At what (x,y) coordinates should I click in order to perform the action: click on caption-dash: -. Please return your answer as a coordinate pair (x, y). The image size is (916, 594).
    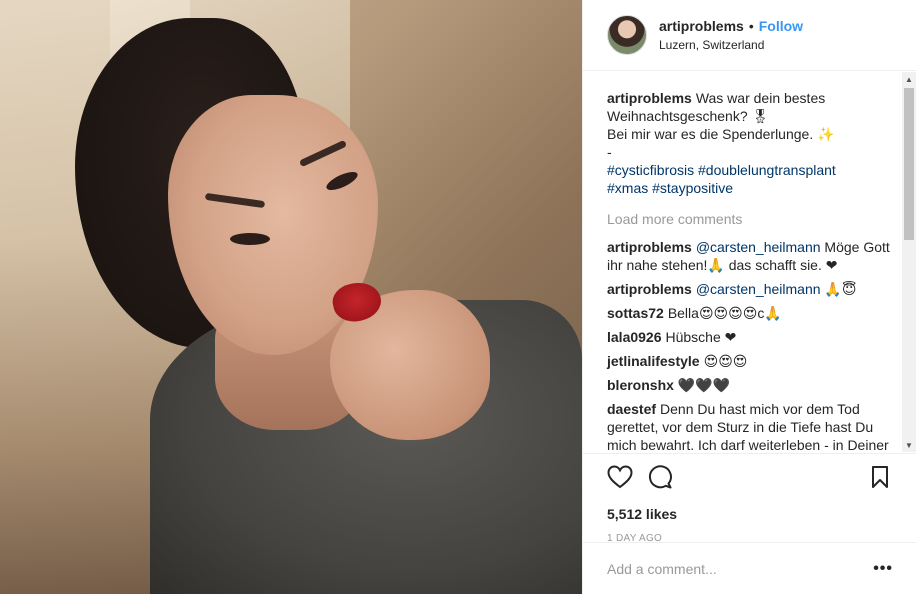
    Looking at the image, I should click on (609, 152).